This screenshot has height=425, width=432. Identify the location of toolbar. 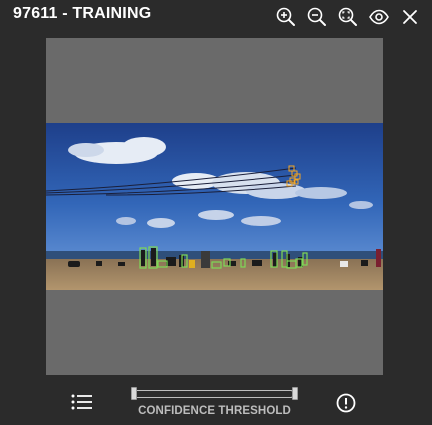
(348, 17).